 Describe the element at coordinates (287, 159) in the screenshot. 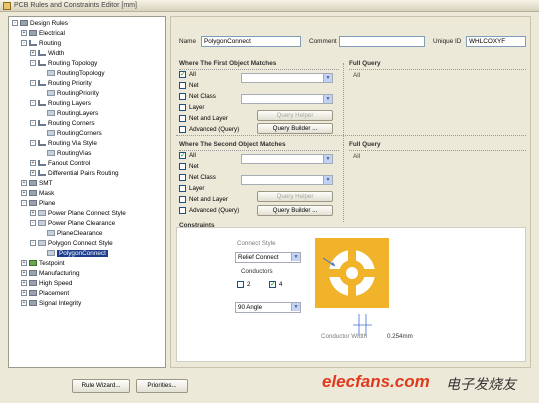

I see `second-net-combo: ▼` at that location.